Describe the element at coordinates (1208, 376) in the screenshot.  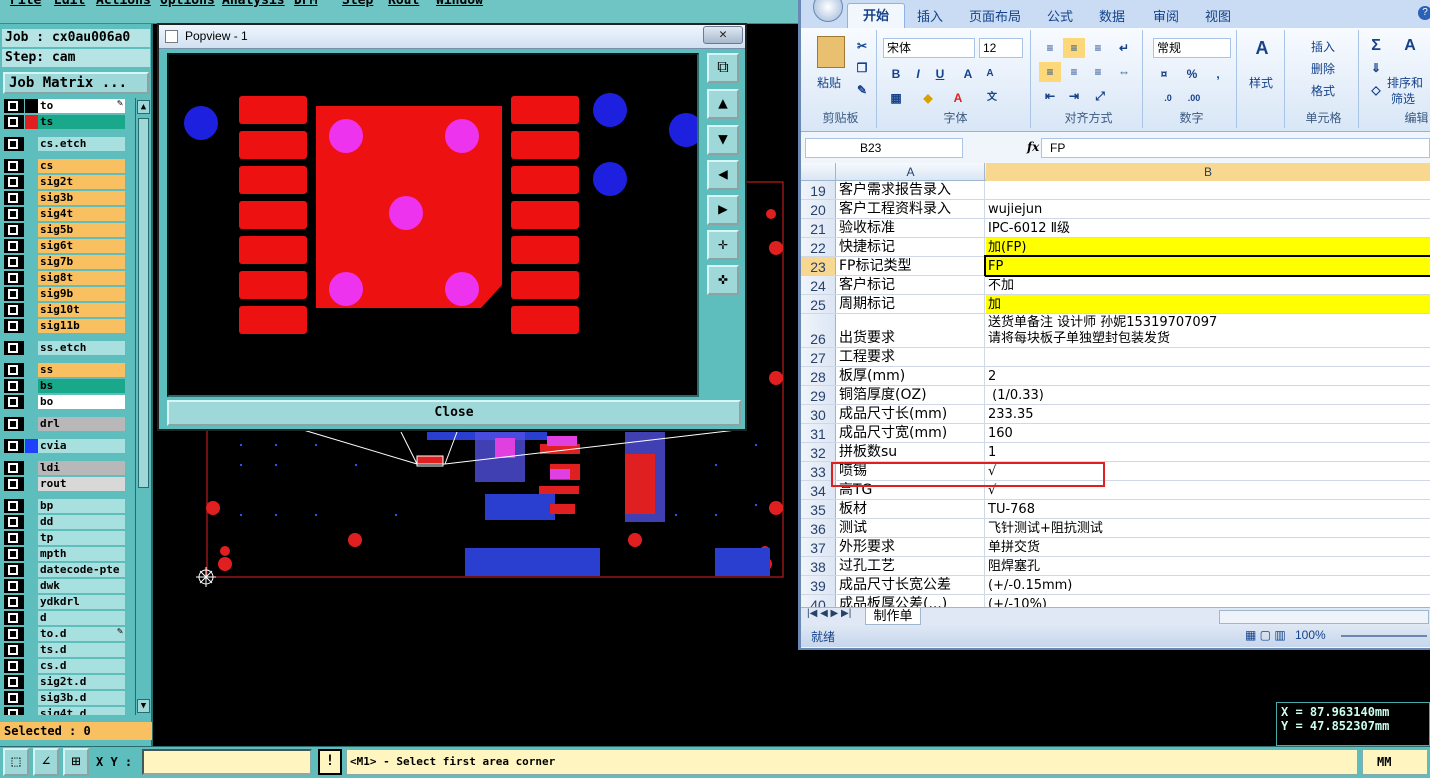
I see `cell-b: 2` at that location.